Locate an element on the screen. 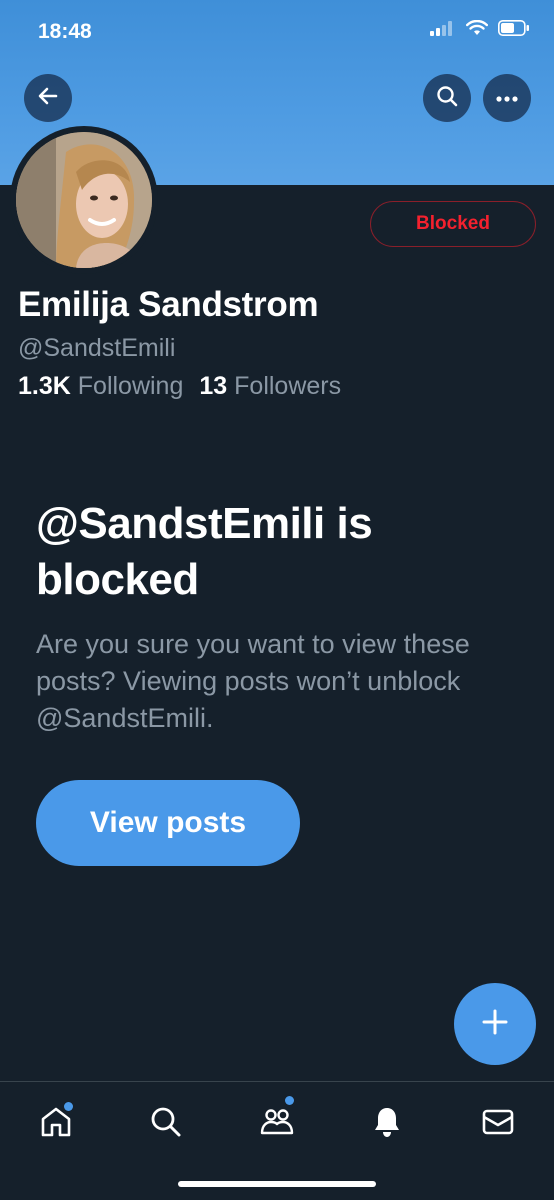 The width and height of the screenshot is (554, 1200). search-button is located at coordinates (447, 98).